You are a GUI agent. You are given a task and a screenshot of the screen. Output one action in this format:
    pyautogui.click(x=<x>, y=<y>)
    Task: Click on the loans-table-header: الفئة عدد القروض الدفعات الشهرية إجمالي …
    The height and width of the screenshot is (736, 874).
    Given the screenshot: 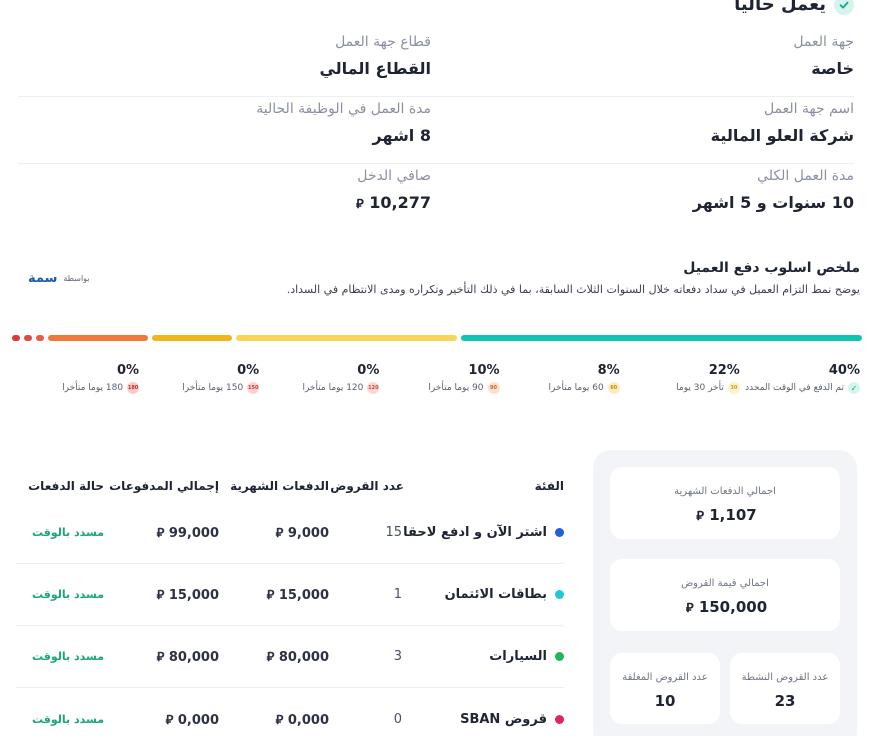 What is the action you would take?
    pyautogui.click(x=290, y=486)
    